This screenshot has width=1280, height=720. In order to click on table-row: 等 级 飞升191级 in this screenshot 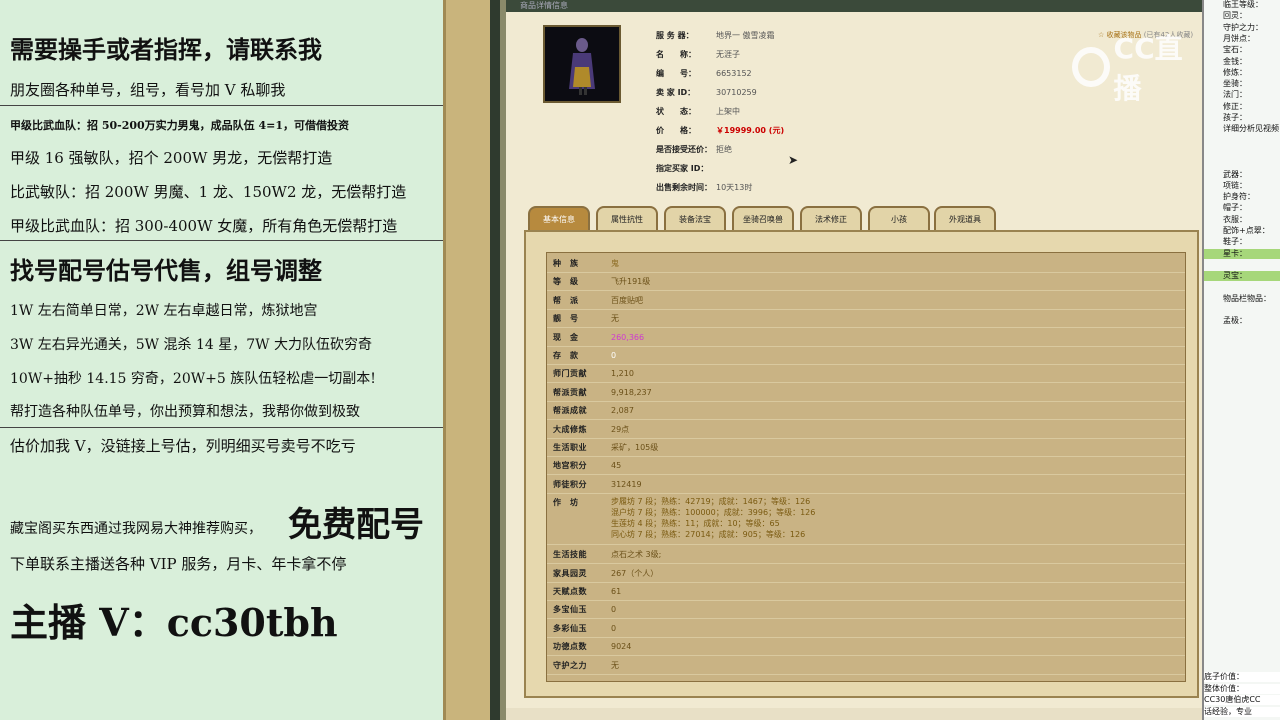, I will do `click(866, 282)`.